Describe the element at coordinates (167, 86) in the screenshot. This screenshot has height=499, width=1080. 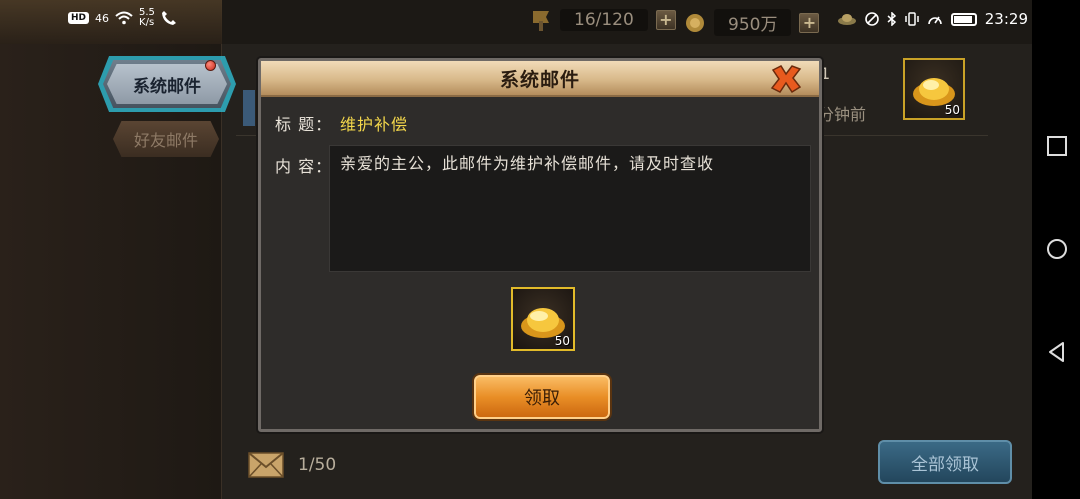
I see `tab-system-mail-label: 系统邮件` at that location.